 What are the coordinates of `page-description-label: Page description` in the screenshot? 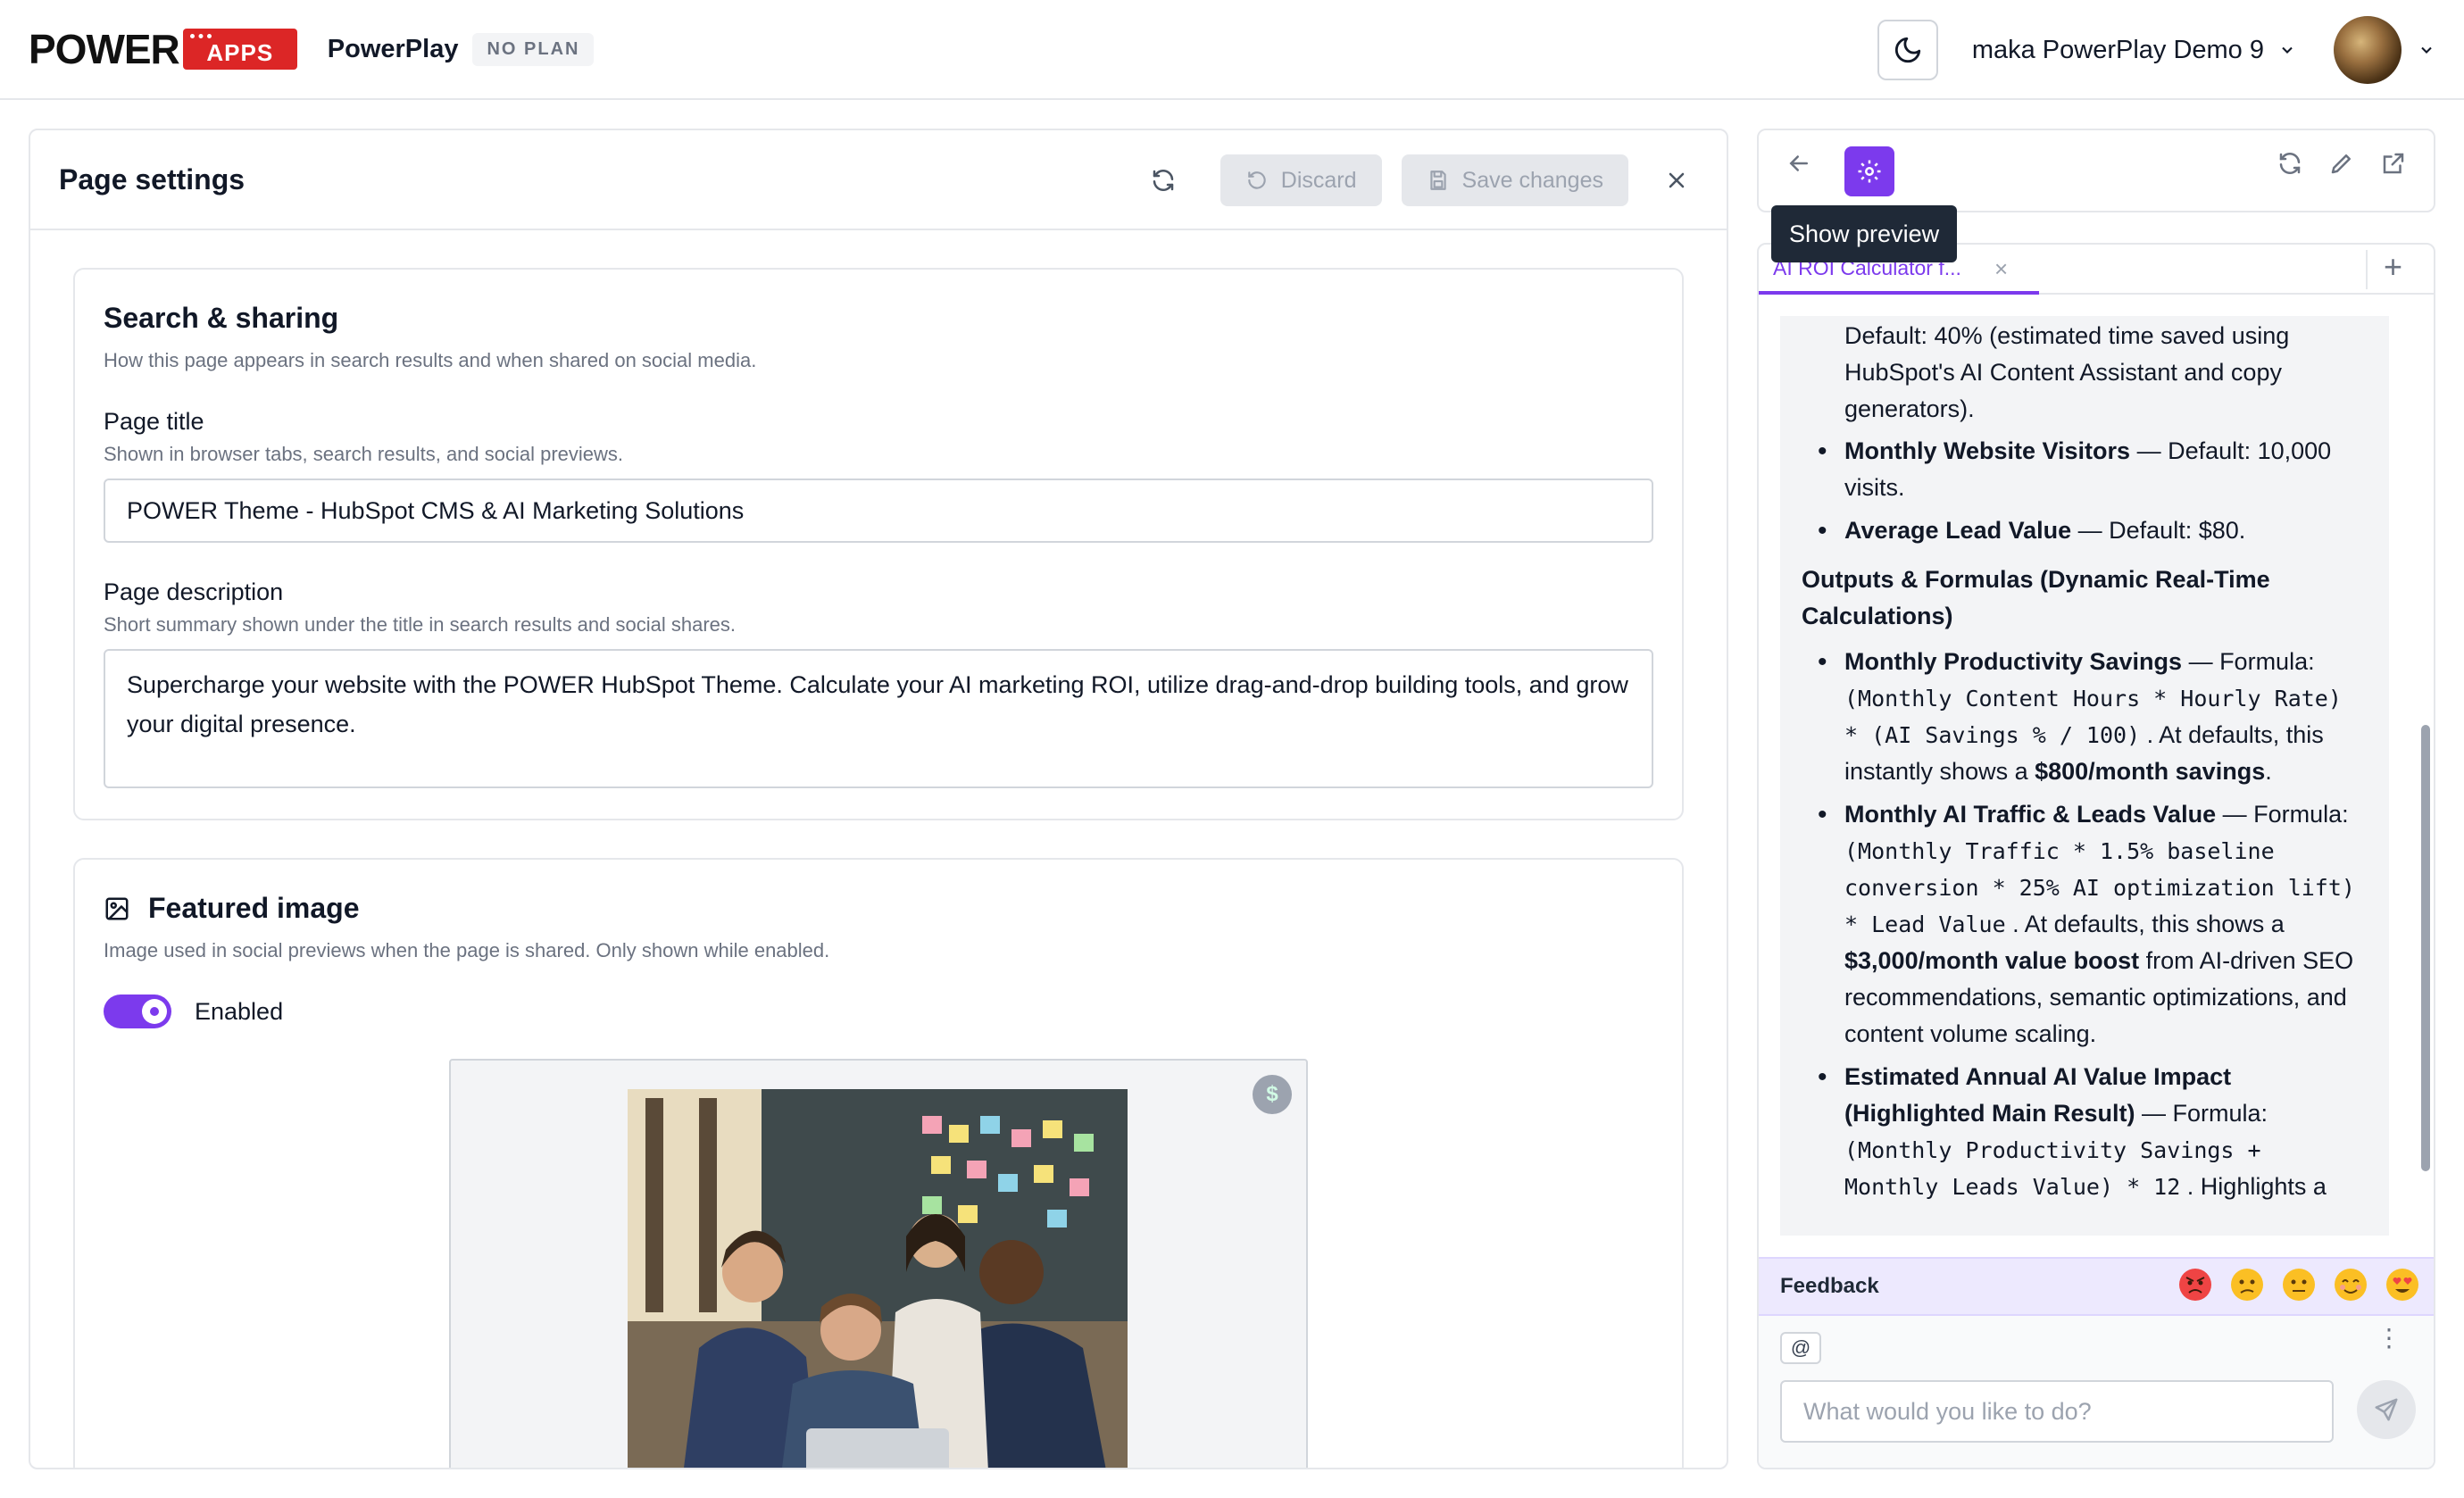 It's located at (194, 591).